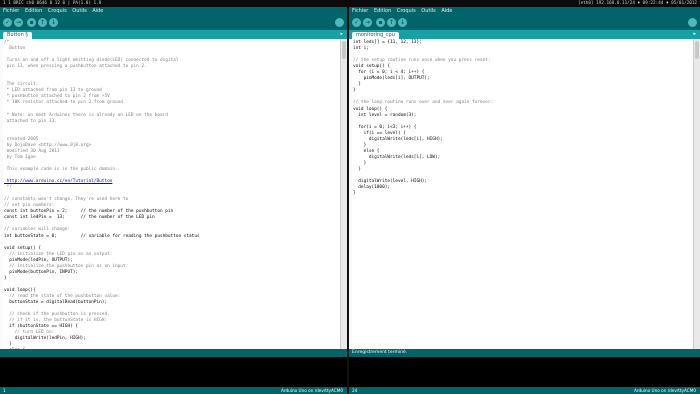 Image resolution: width=700 pixels, height=394 pixels. I want to click on status-bar: 24 Arduino Uno on /dev/ttyACM0, so click(524, 390).